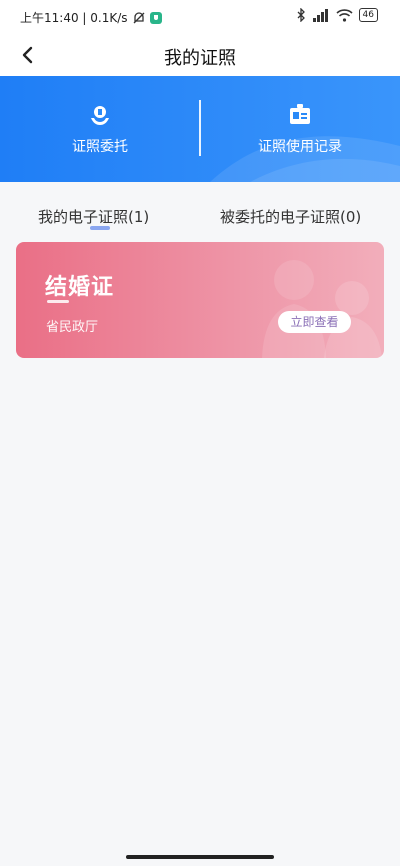  What do you see at coordinates (320, 15) in the screenshot?
I see `signal-icon` at bounding box center [320, 15].